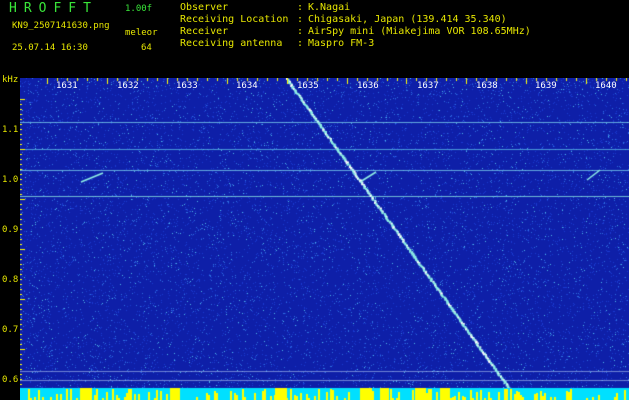 The image size is (629, 400). Describe the element at coordinates (546, 86) in the screenshot. I see `x-tick-label: 1639` at that location.